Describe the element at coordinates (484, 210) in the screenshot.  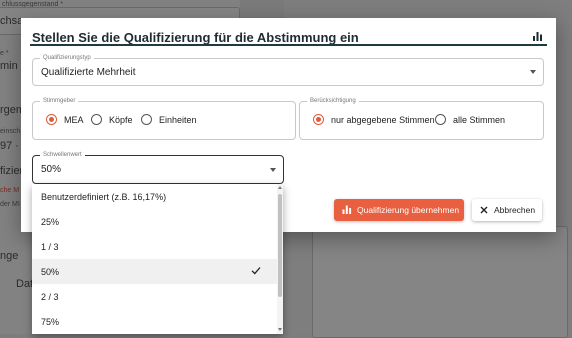
I see `close-icon` at that location.